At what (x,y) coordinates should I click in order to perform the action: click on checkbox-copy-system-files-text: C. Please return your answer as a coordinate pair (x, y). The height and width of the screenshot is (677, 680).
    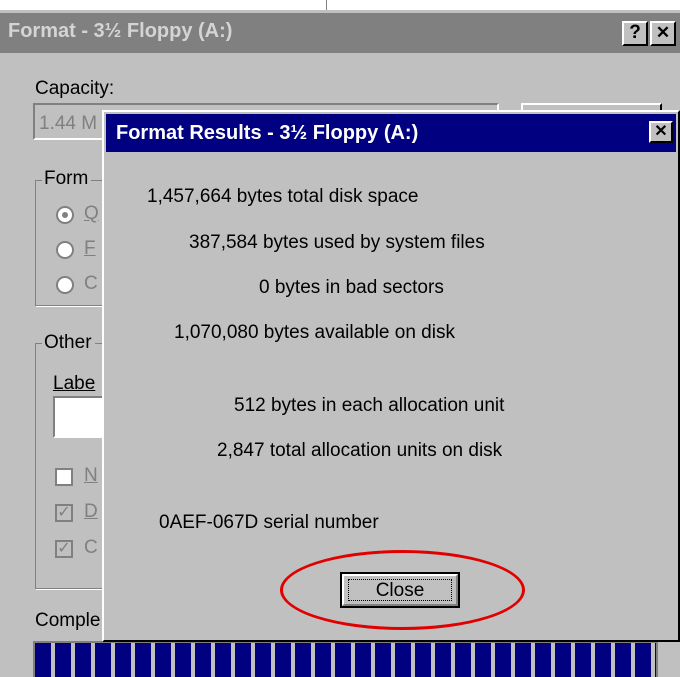
    Looking at the image, I should click on (91, 547).